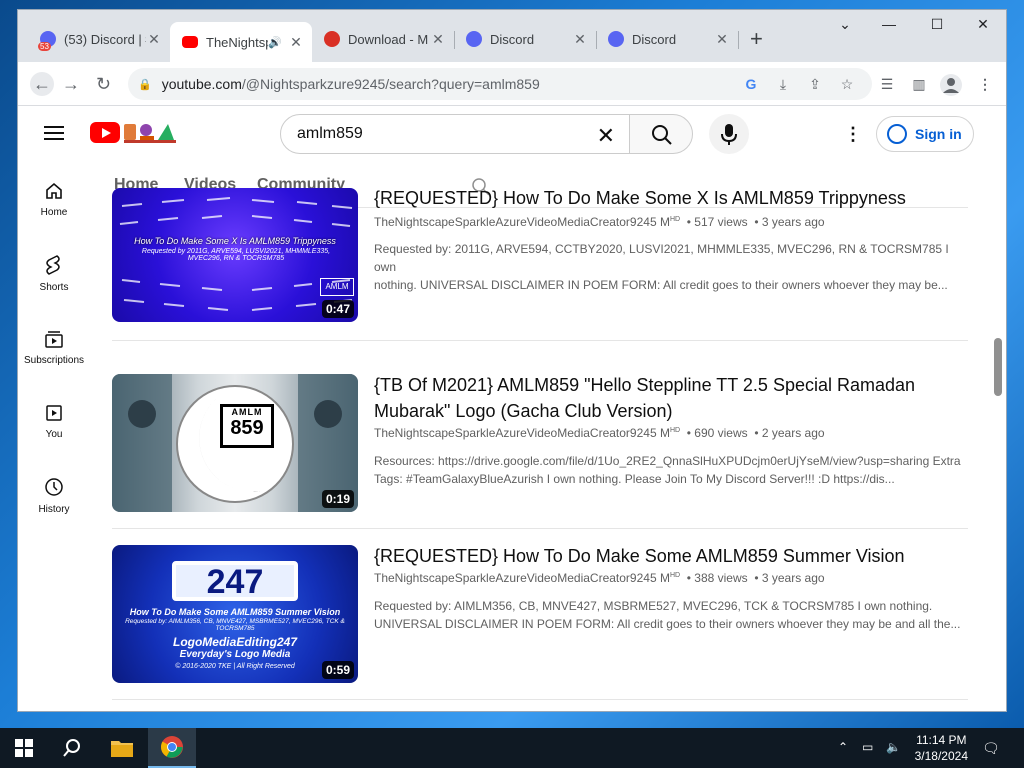 The image size is (1024, 768). Describe the element at coordinates (237, 42) in the screenshot. I see `tab-title: TheNightsparkzure` at that location.